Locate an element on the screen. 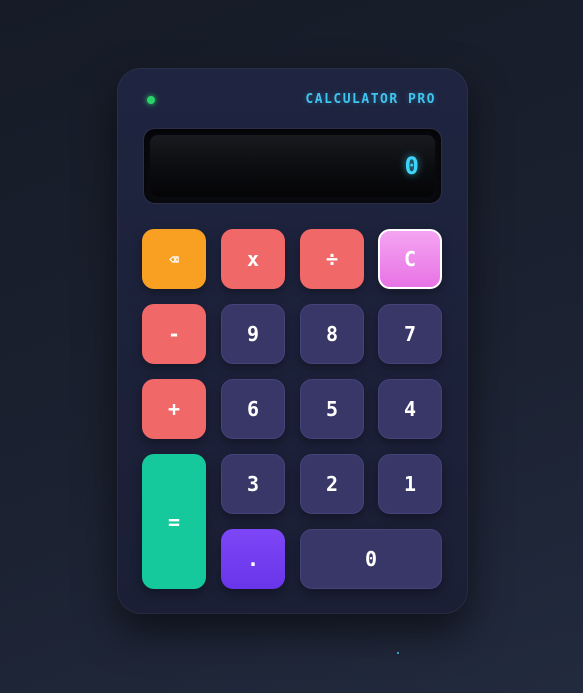  multiply-label: x is located at coordinates (253, 259).